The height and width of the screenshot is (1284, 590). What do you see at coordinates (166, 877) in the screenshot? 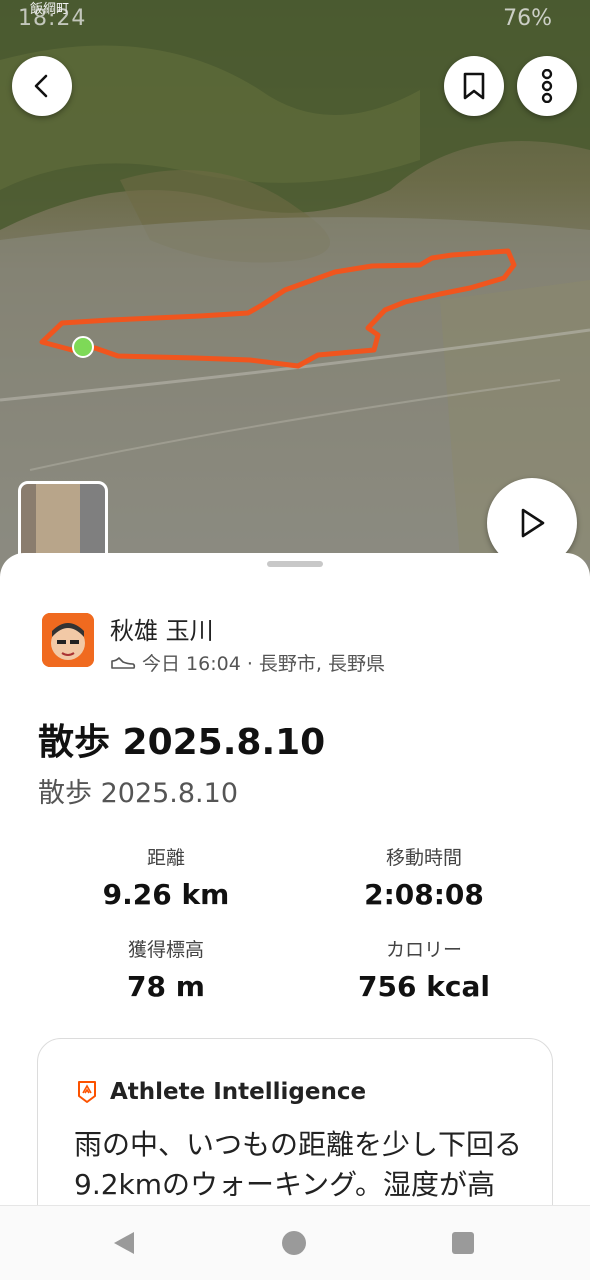
I see `stat-distance: 距離 9.26 km` at bounding box center [166, 877].